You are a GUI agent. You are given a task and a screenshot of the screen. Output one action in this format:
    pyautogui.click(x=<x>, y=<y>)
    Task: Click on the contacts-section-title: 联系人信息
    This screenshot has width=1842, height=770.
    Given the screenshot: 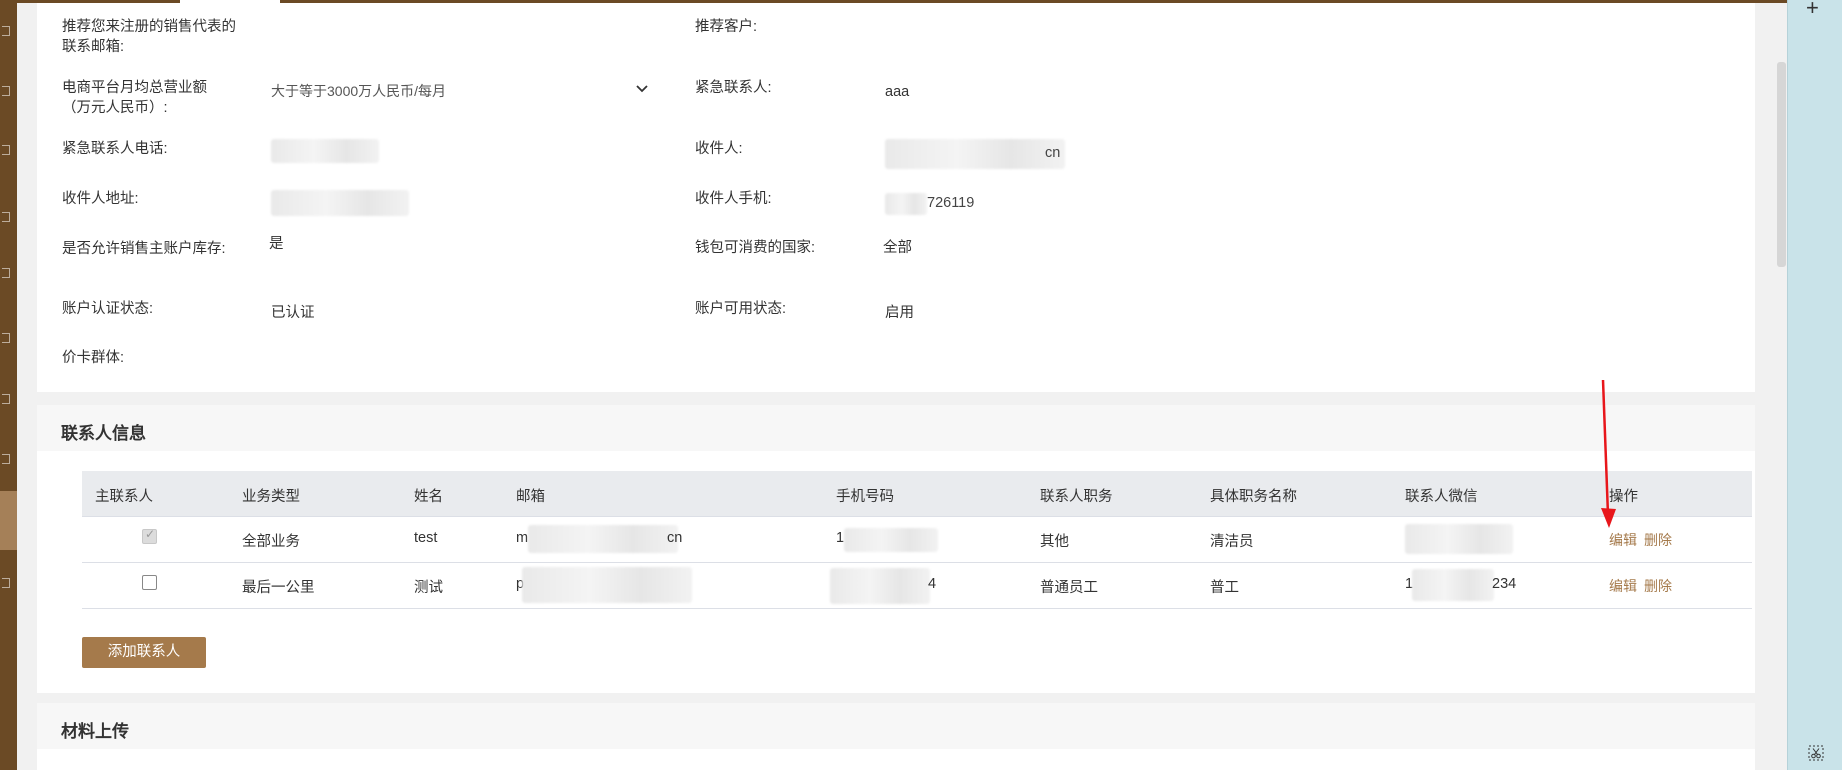 What is the action you would take?
    pyautogui.click(x=103, y=433)
    